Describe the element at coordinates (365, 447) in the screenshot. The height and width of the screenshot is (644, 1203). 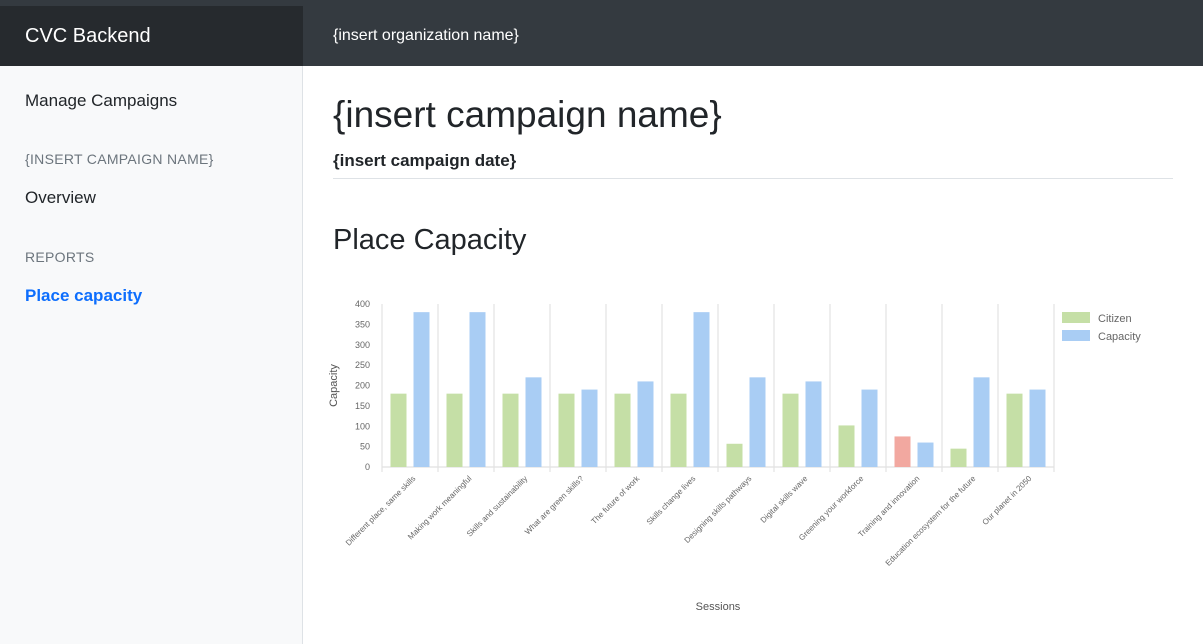
I see `y-tick-label: 50` at that location.